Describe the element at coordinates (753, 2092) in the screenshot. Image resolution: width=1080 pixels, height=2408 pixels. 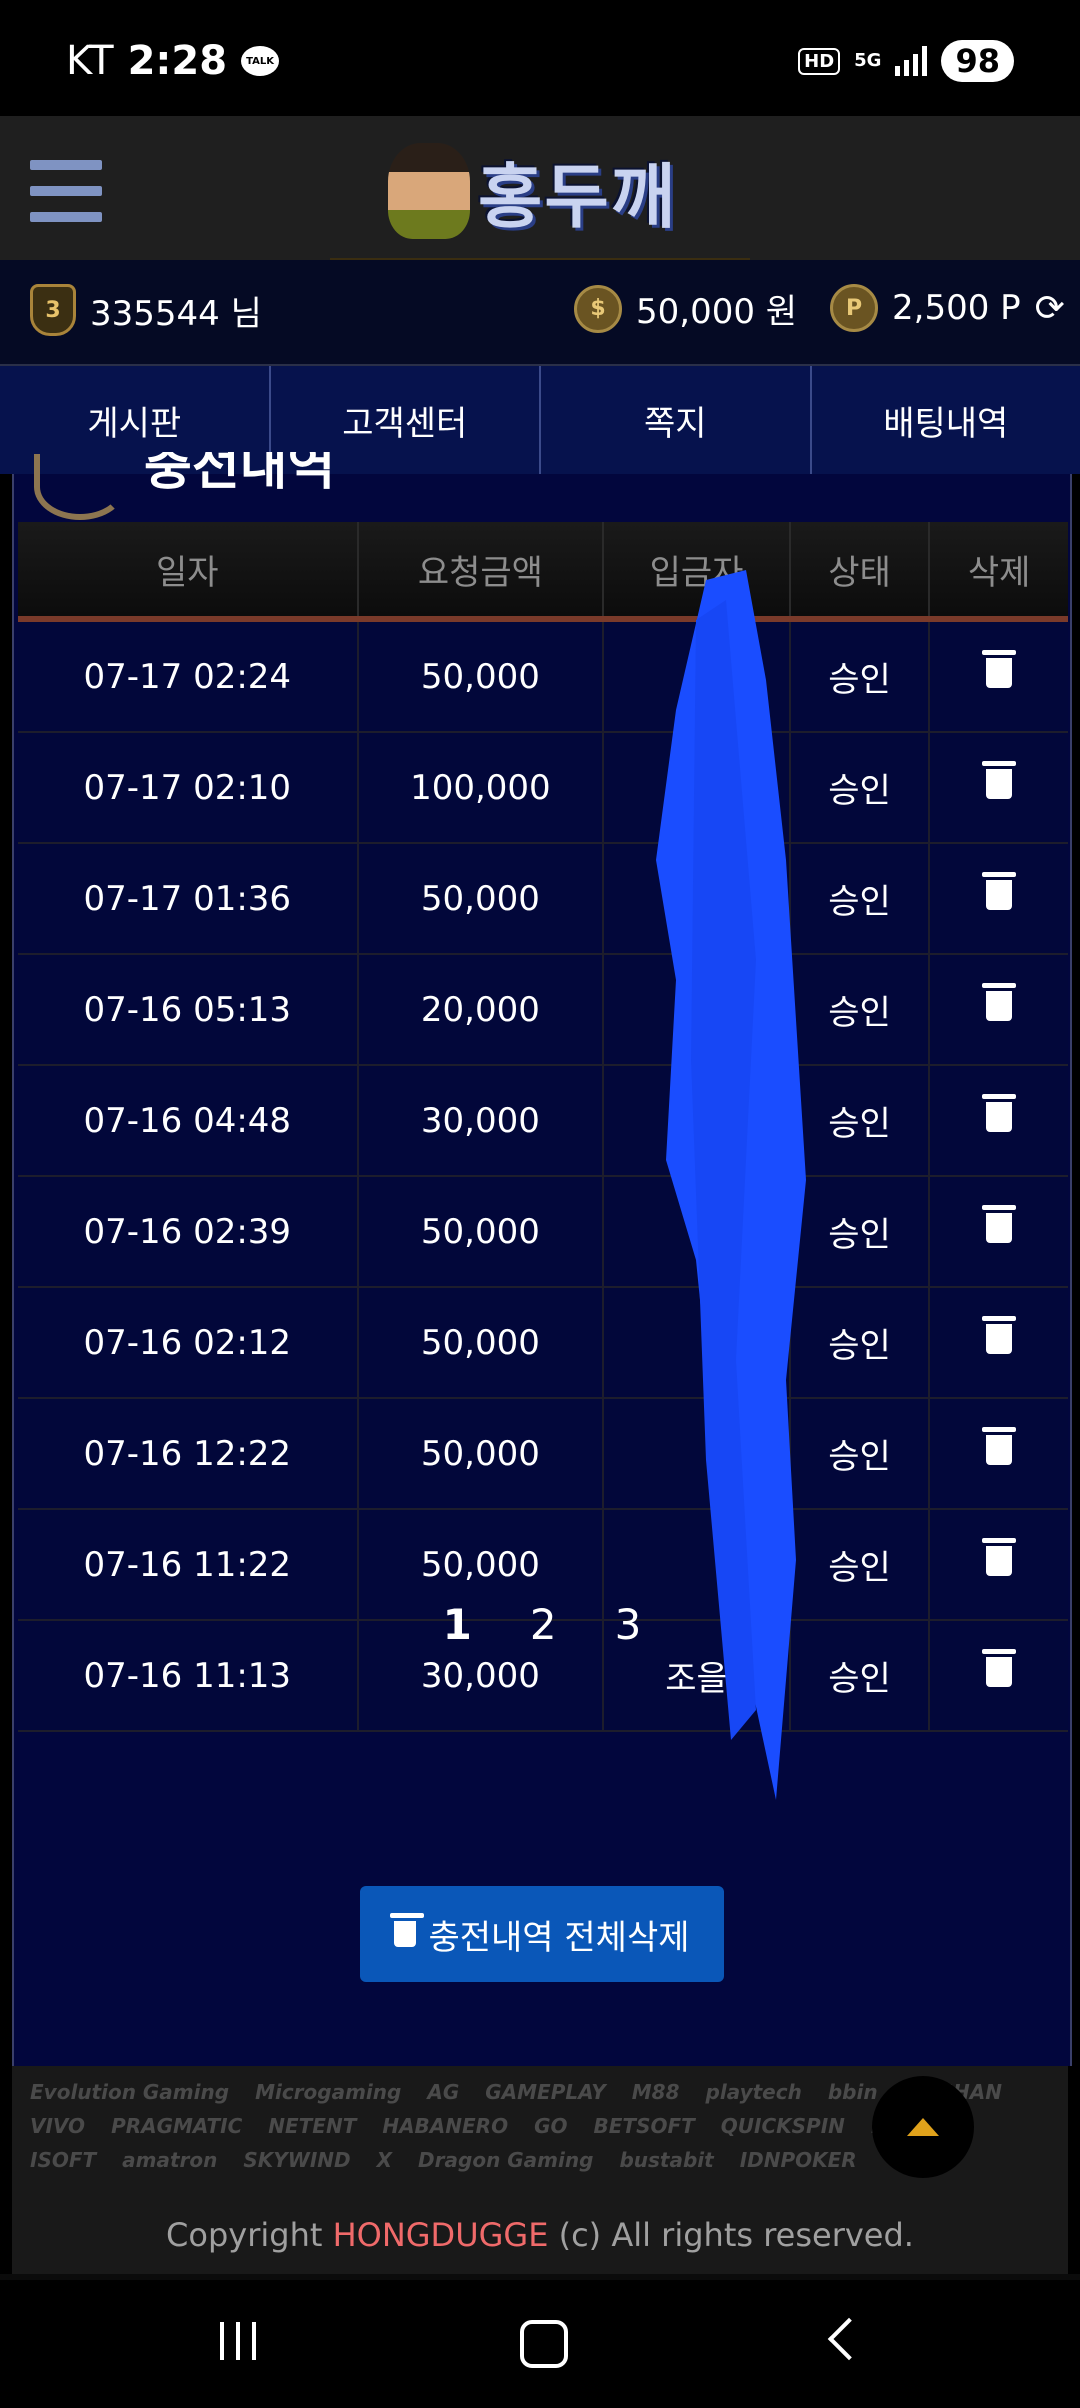
I see `vendor-logo: playtech` at that location.